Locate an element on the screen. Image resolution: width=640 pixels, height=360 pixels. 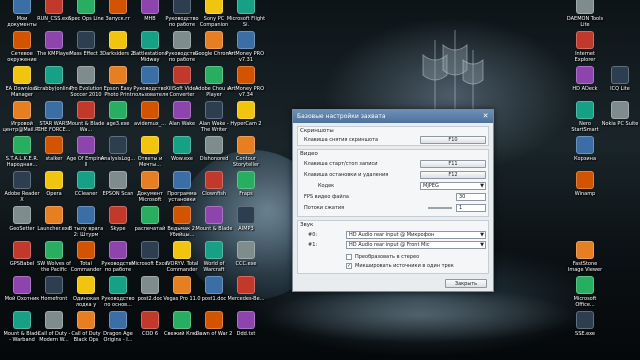
channel-1-value: HD Audio rear input @ Front Mic is located at coordinates (389, 245).